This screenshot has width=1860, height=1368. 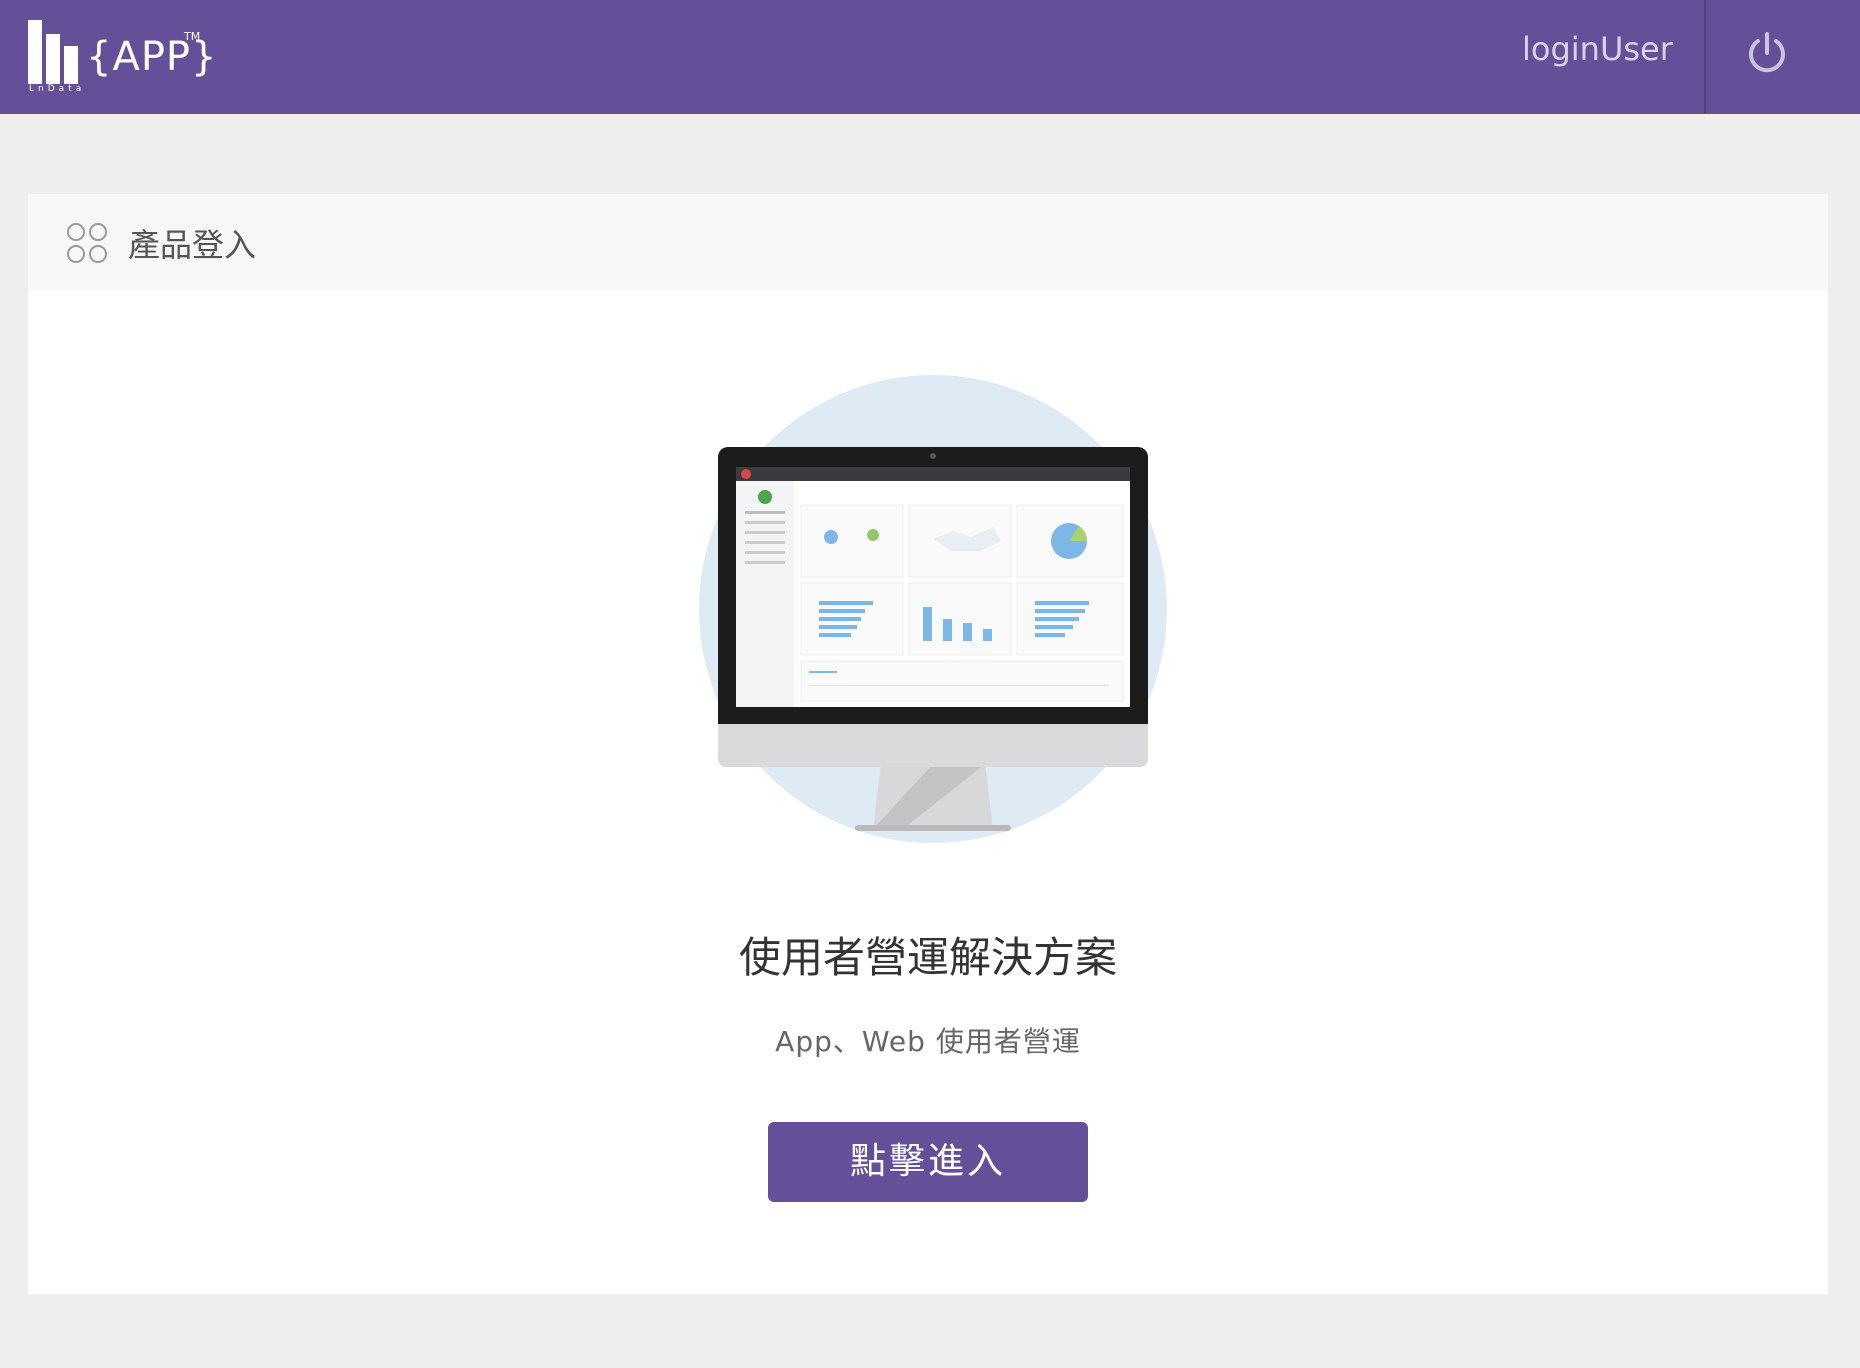 I want to click on logo-trademark: TM, so click(x=192, y=36).